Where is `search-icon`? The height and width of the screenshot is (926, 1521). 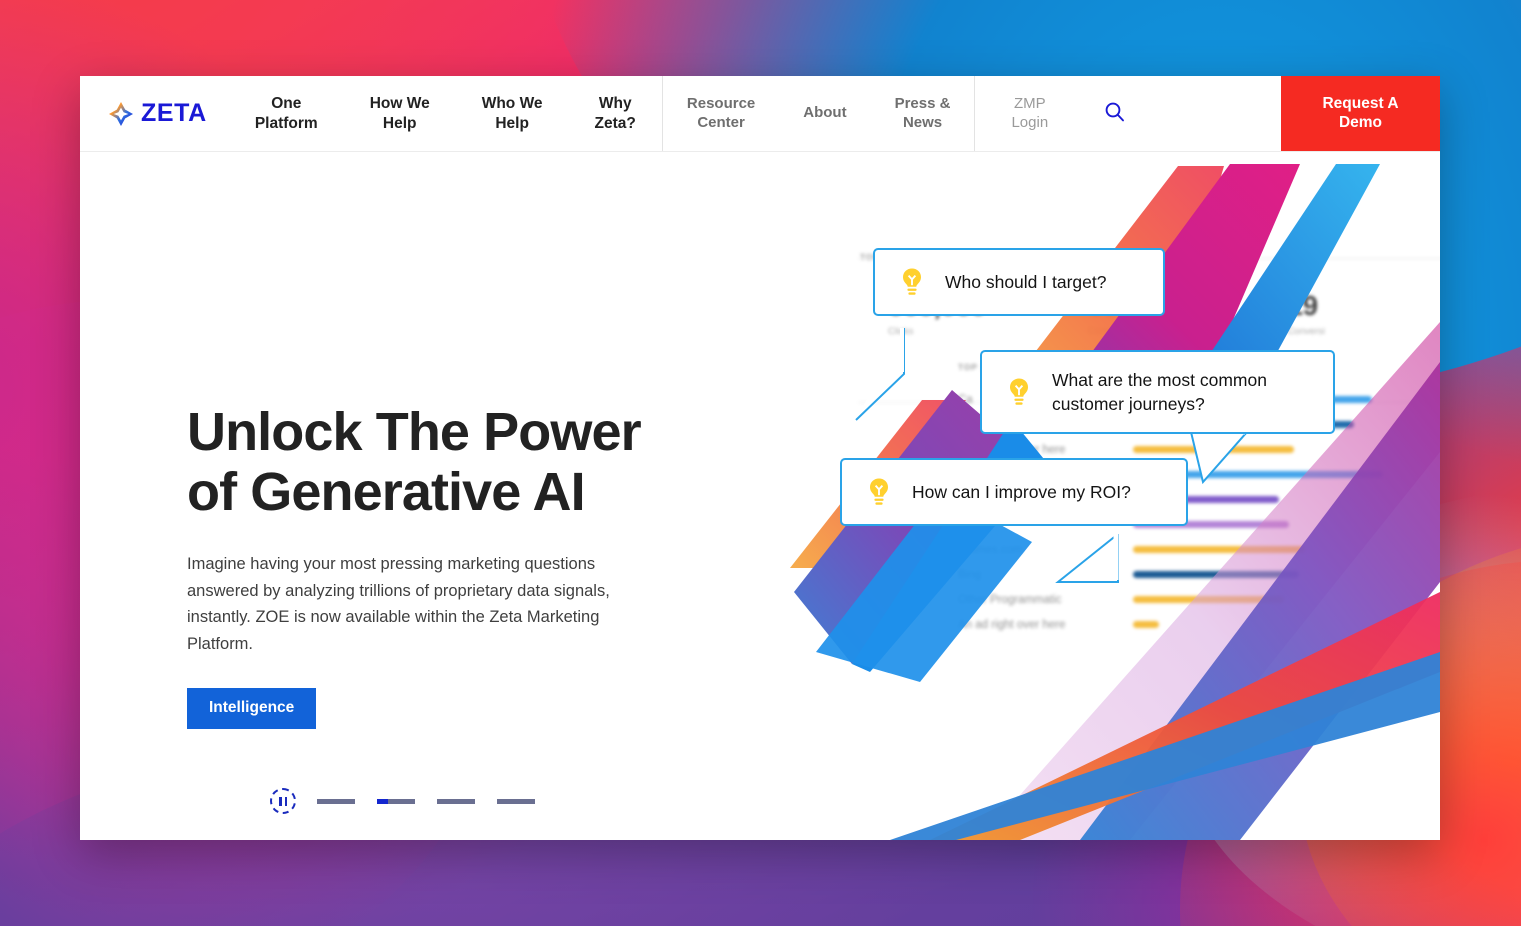 search-icon is located at coordinates (1114, 114).